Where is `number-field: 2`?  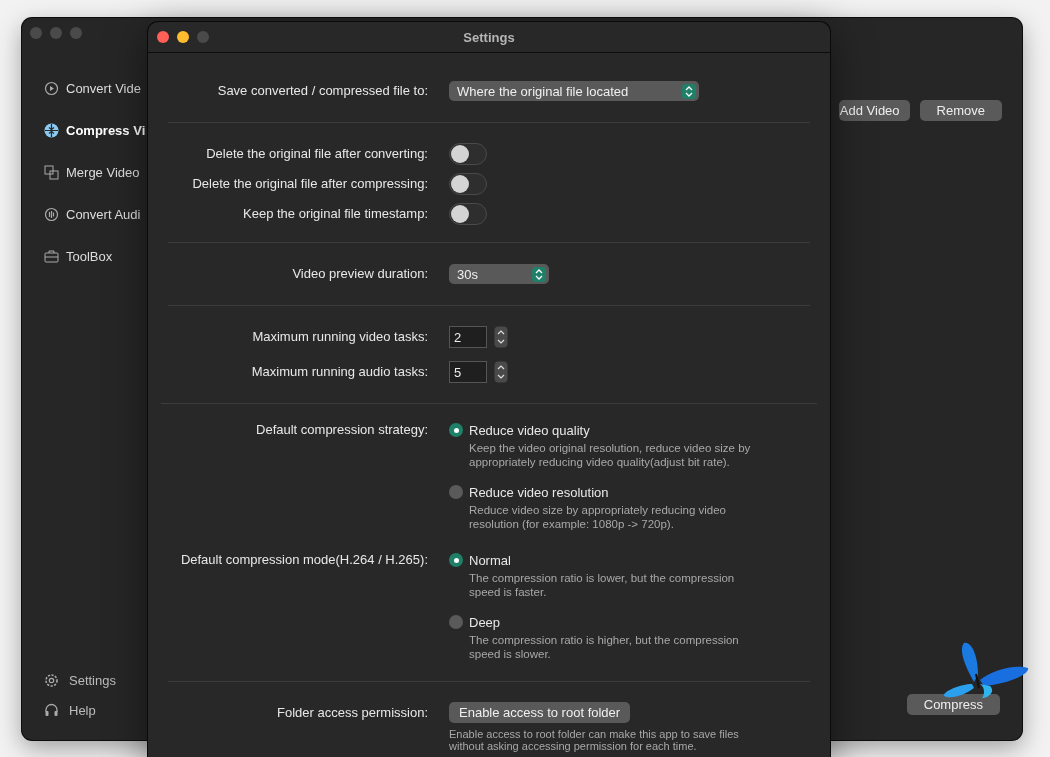 number-field: 2 is located at coordinates (468, 337).